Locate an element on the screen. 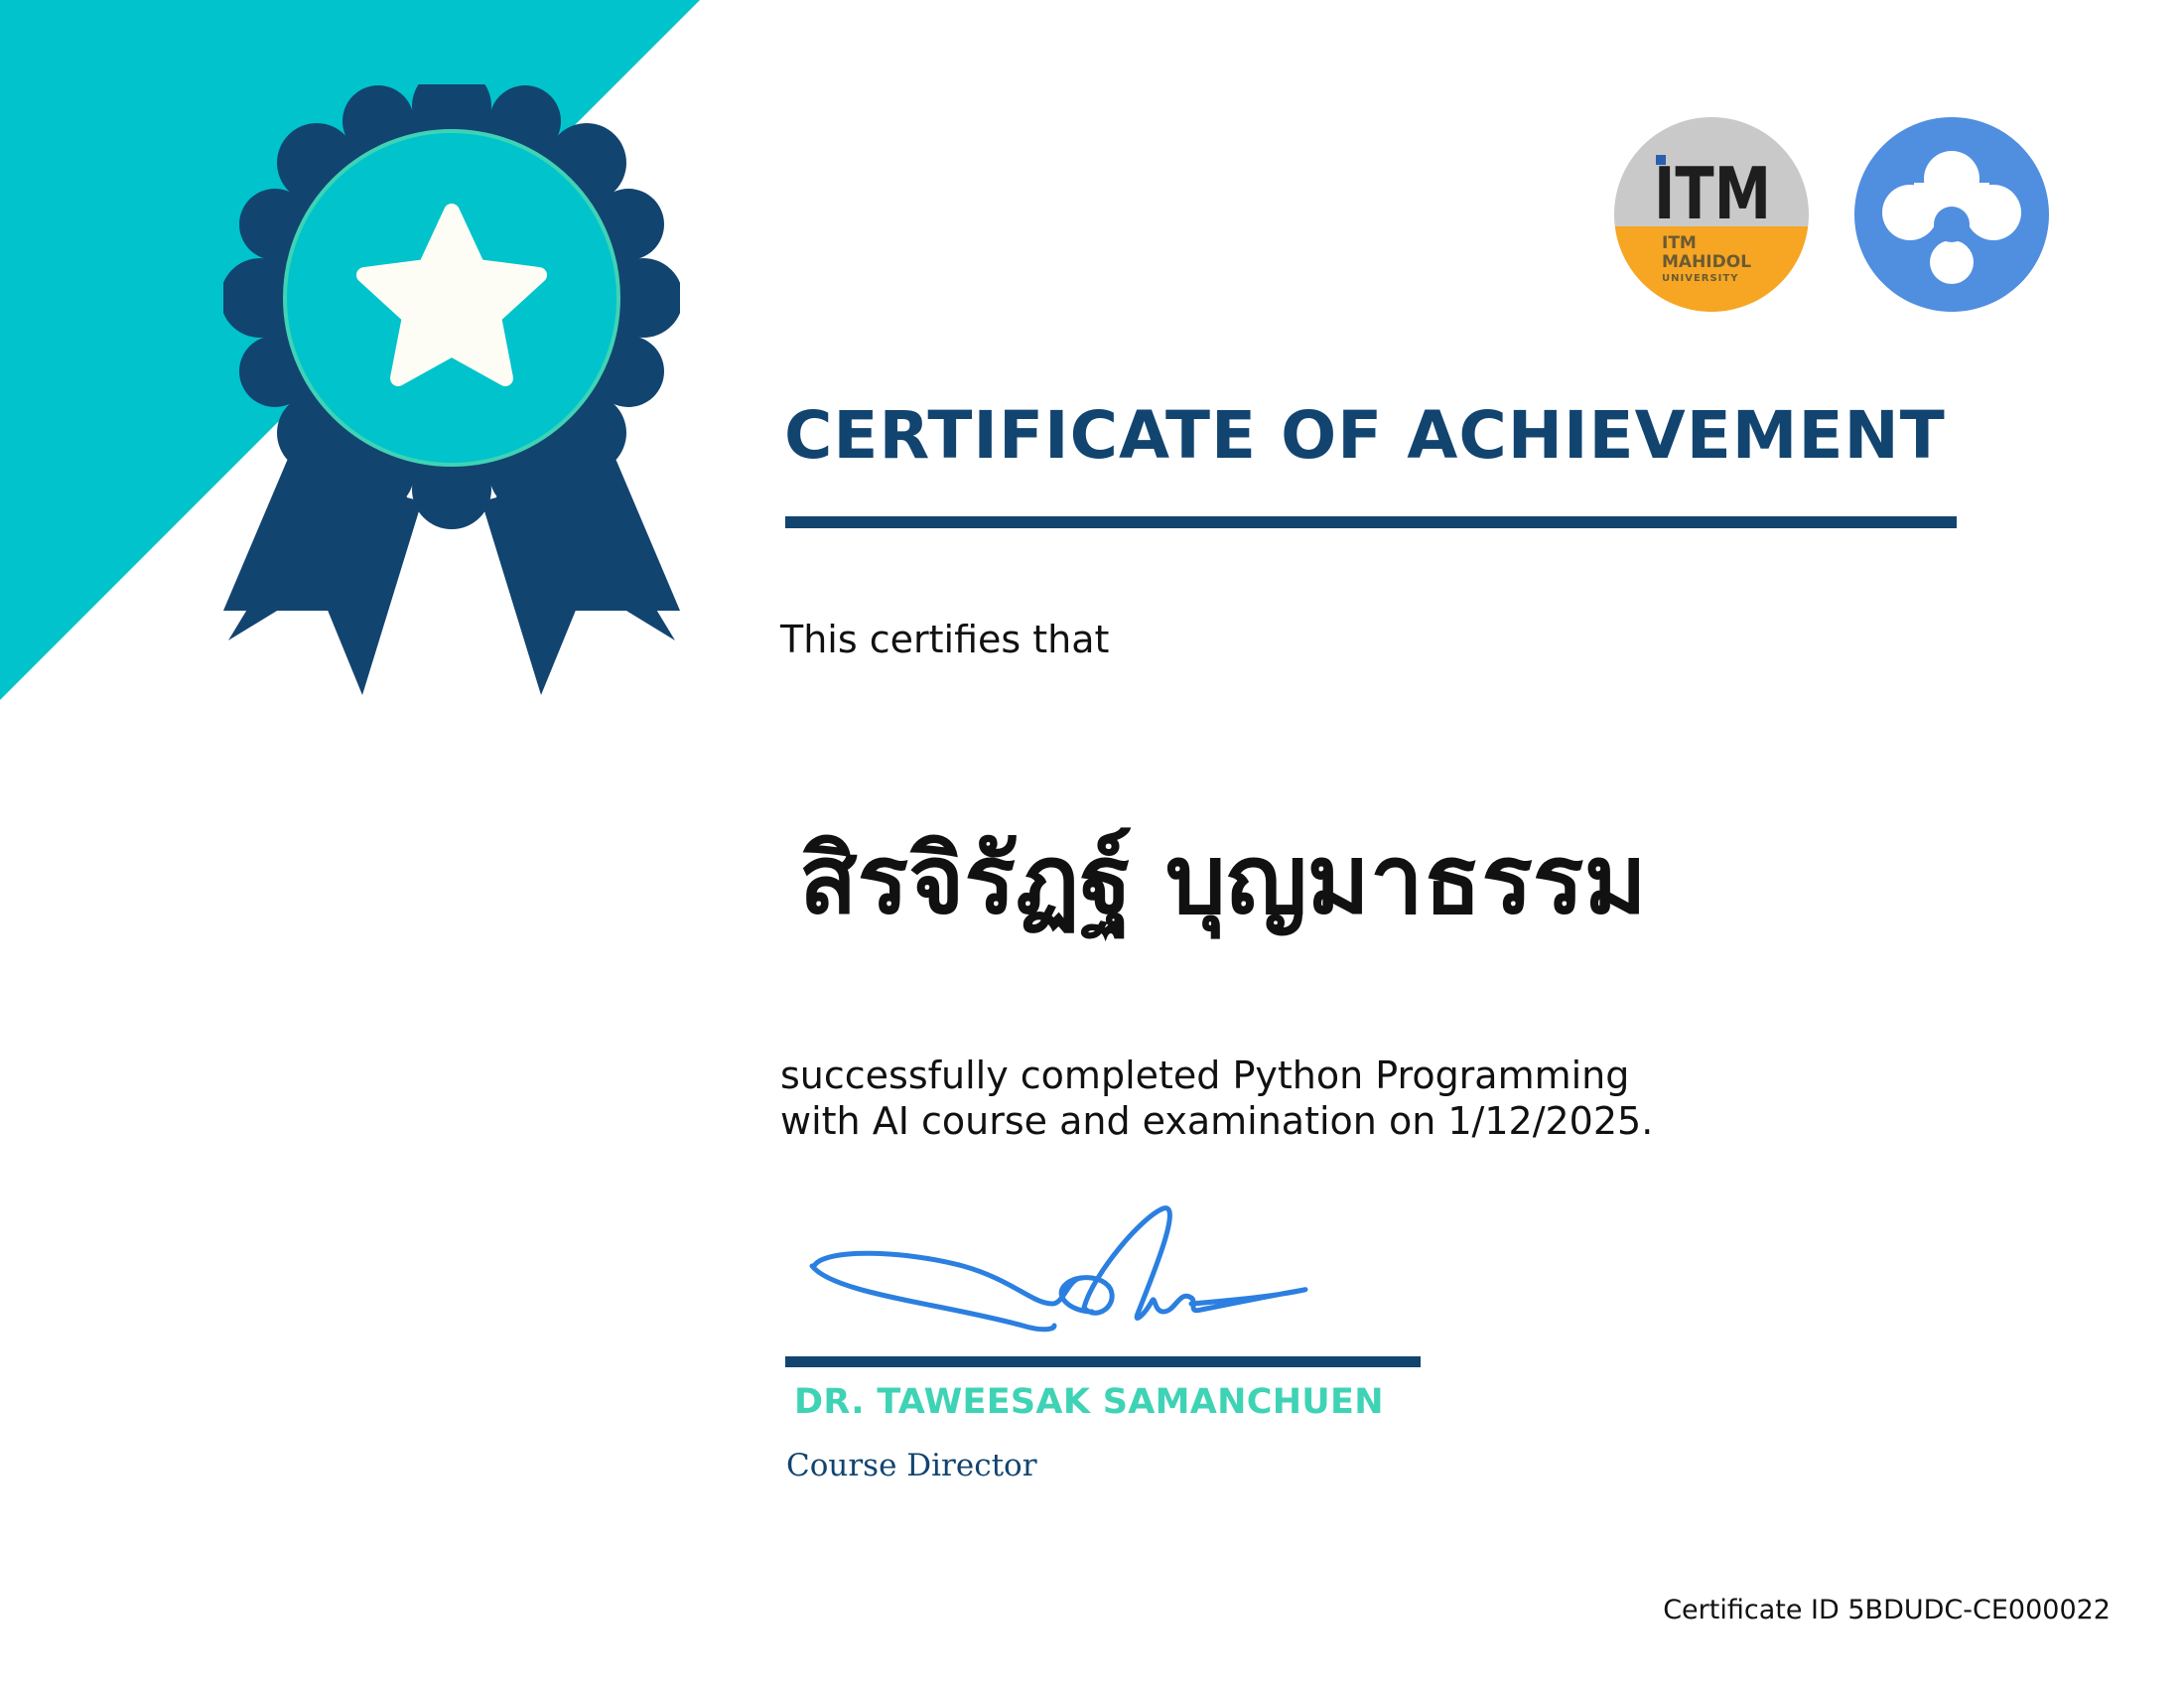 This screenshot has width=2184, height=1688. itm-mahidol-logo: ITM ITM MAHIDOL UNIVERSITY is located at coordinates (1711, 214).